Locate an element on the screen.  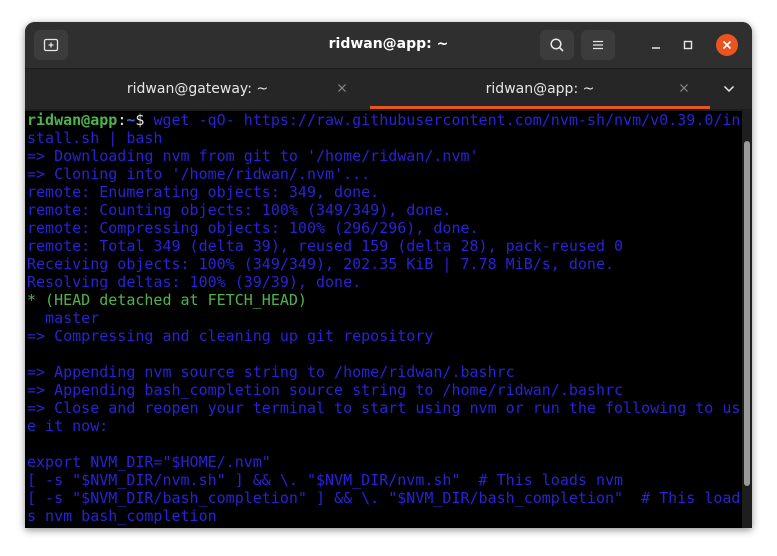
output-line: e it now: is located at coordinates (68, 426).